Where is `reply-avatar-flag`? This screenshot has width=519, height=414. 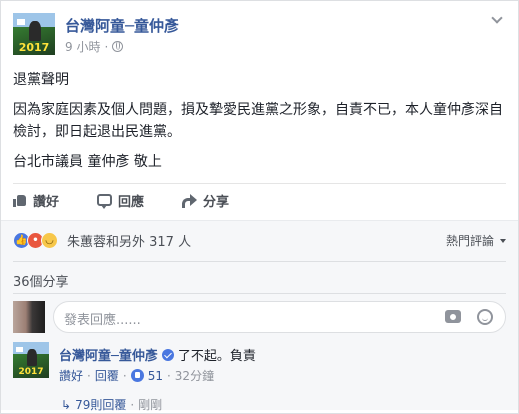 reply-avatar-flag is located at coordinates (19, 349).